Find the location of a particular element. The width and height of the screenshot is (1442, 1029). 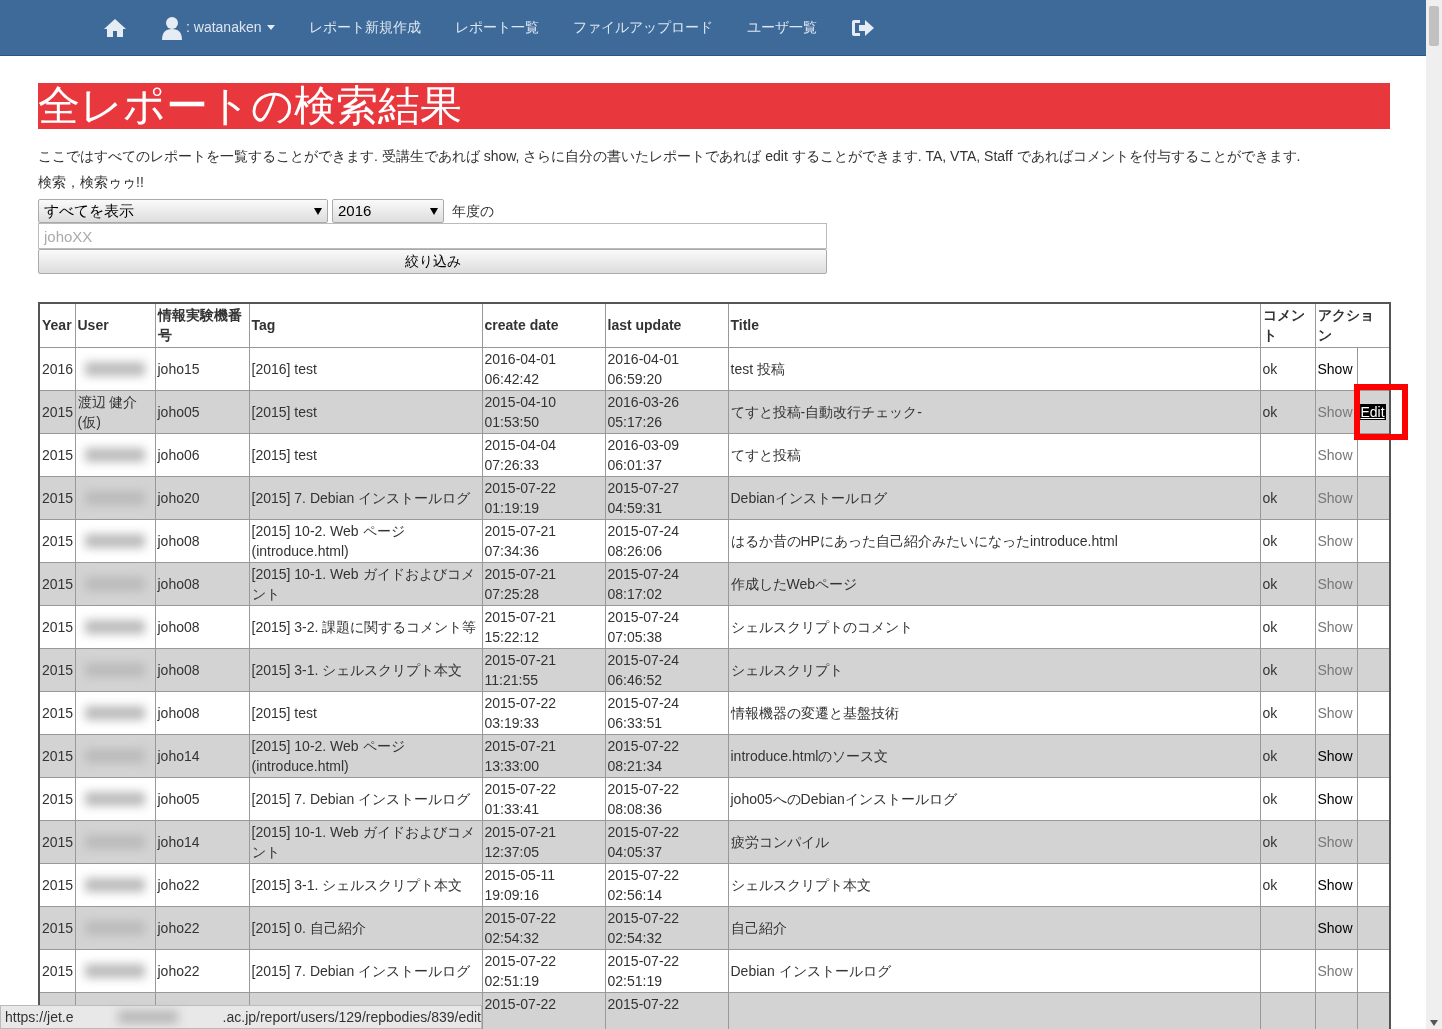

url-text: https://jet.e is located at coordinates (39, 1017).